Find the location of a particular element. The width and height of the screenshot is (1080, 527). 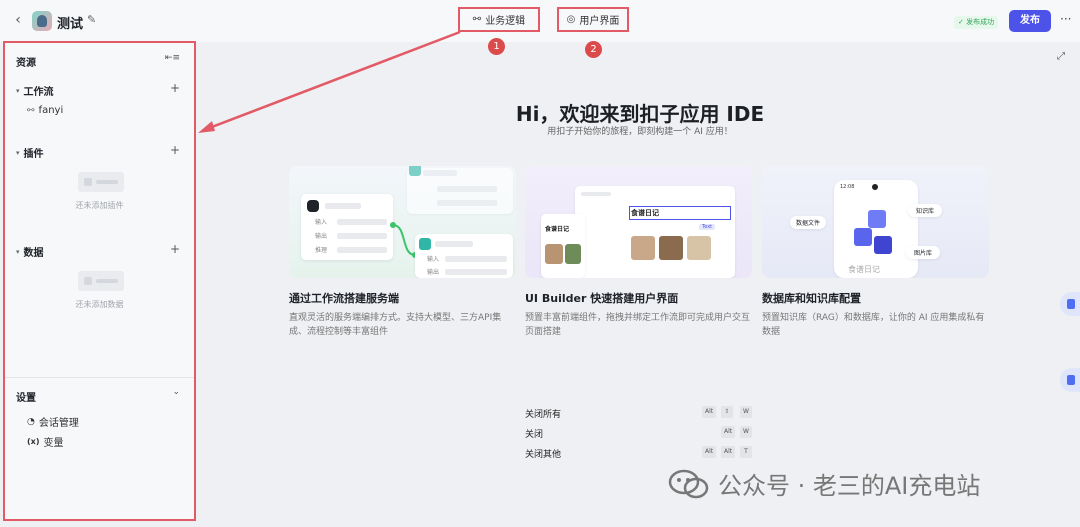

add-workflow-button: + is located at coordinates (175, 88).